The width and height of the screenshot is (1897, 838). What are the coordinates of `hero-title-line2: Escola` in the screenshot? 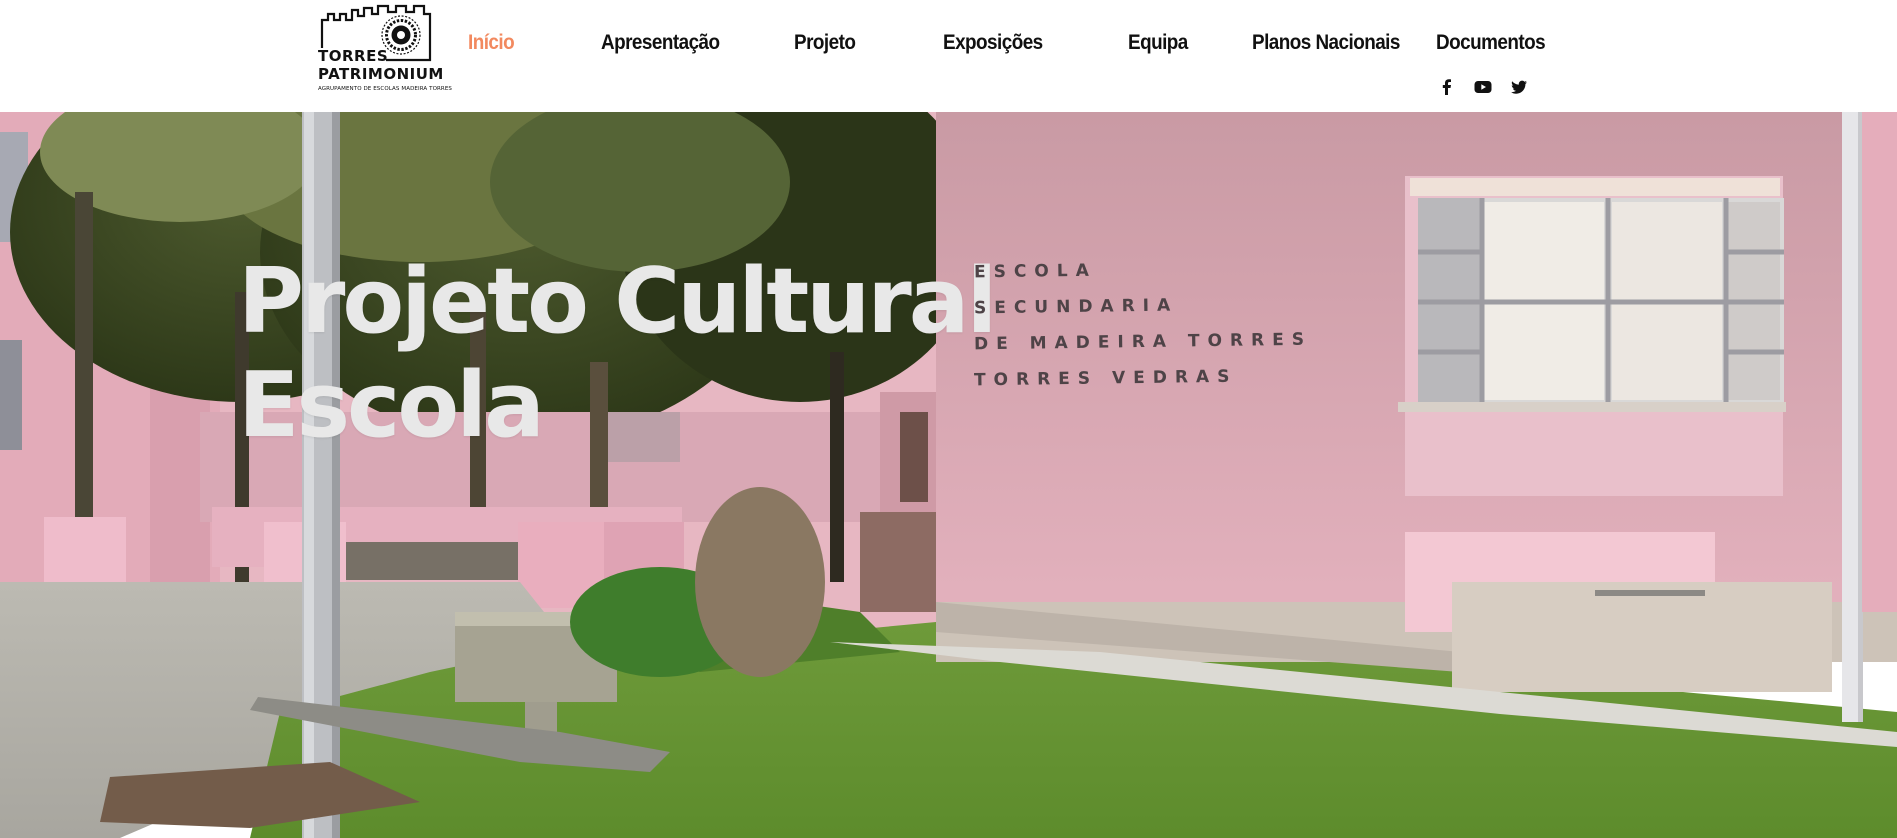 It's located at (391, 405).